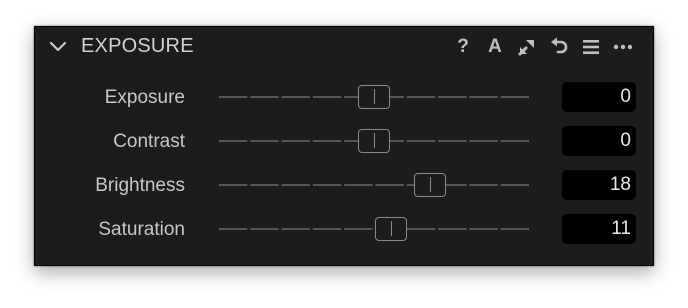 This screenshot has height=308, width=688. I want to click on panel-title: EXPOSURE, so click(137, 46).